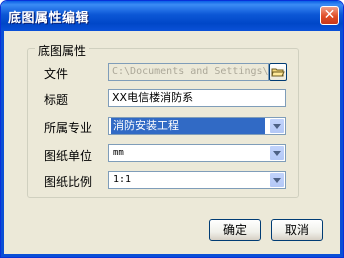 Image resolution: width=344 pixels, height=258 pixels. Describe the element at coordinates (2, 144) in the screenshot. I see `window-frame-left` at that location.